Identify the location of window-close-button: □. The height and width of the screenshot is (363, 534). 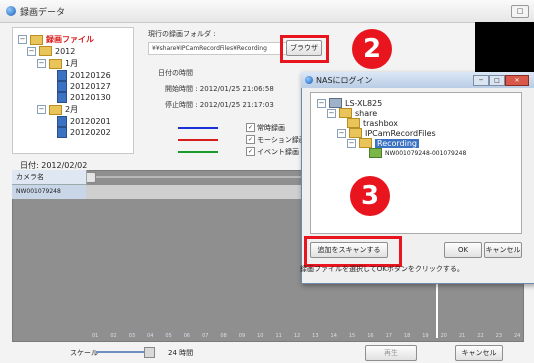
(520, 11).